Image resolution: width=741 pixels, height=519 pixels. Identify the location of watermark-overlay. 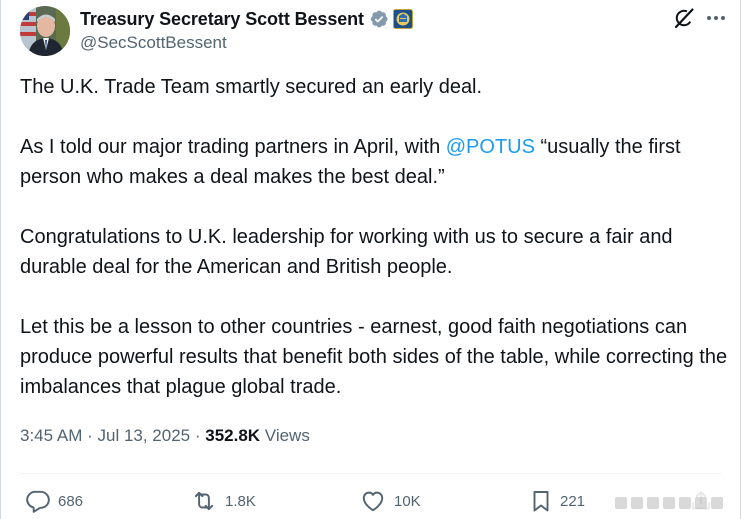
(672, 502).